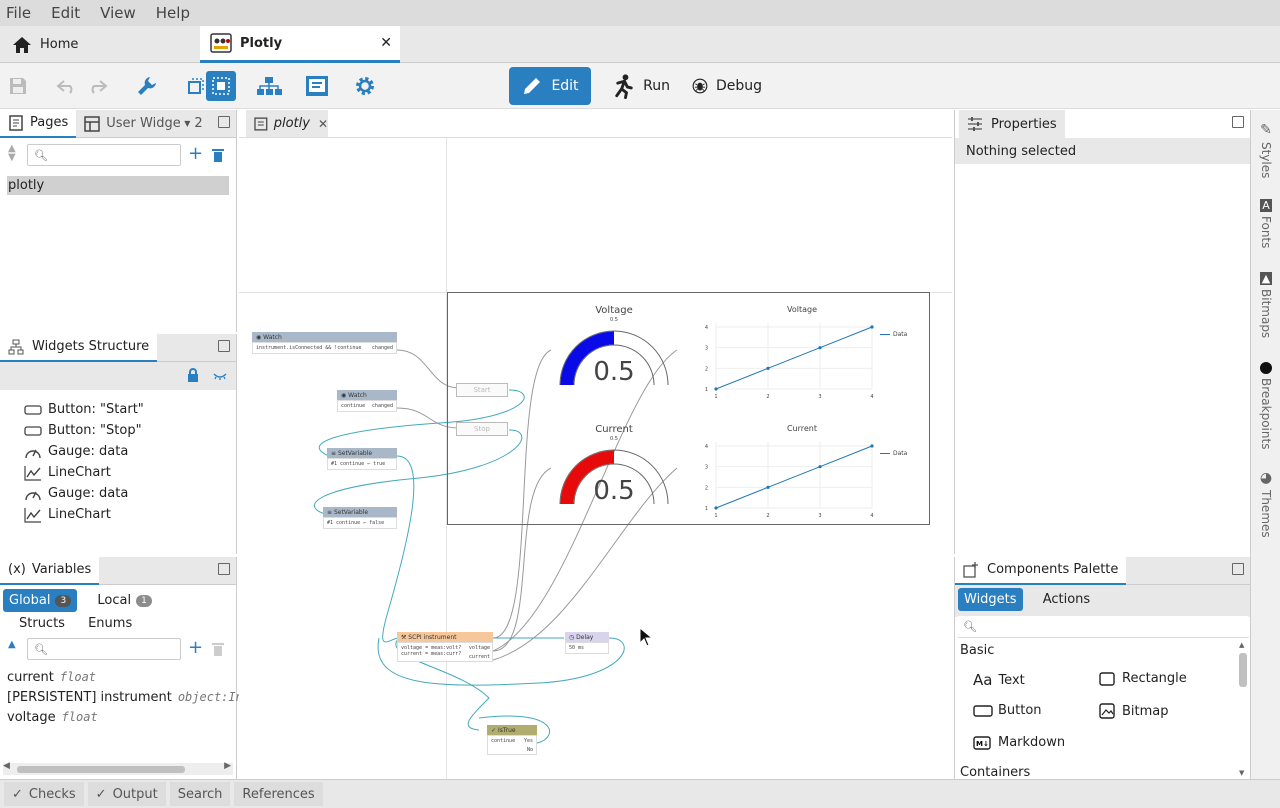 The height and width of the screenshot is (808, 1280). I want to click on tab-enums: Enums, so click(110, 623).